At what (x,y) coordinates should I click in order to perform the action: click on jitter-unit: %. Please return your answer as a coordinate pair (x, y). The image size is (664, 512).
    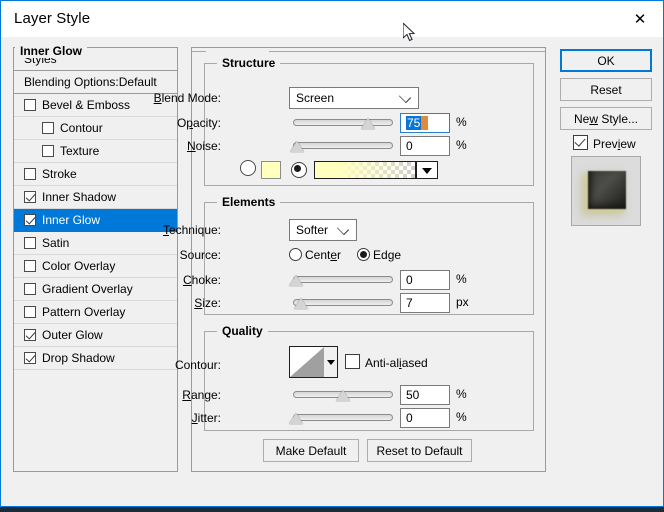
    Looking at the image, I should click on (461, 417).